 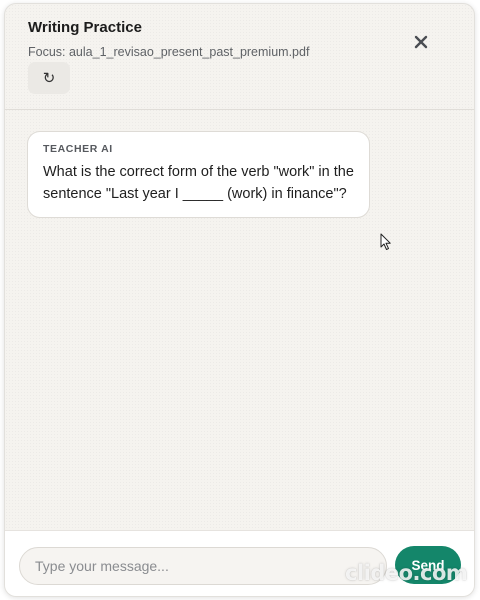 I want to click on composer-bar: Send, so click(x=239, y=563).